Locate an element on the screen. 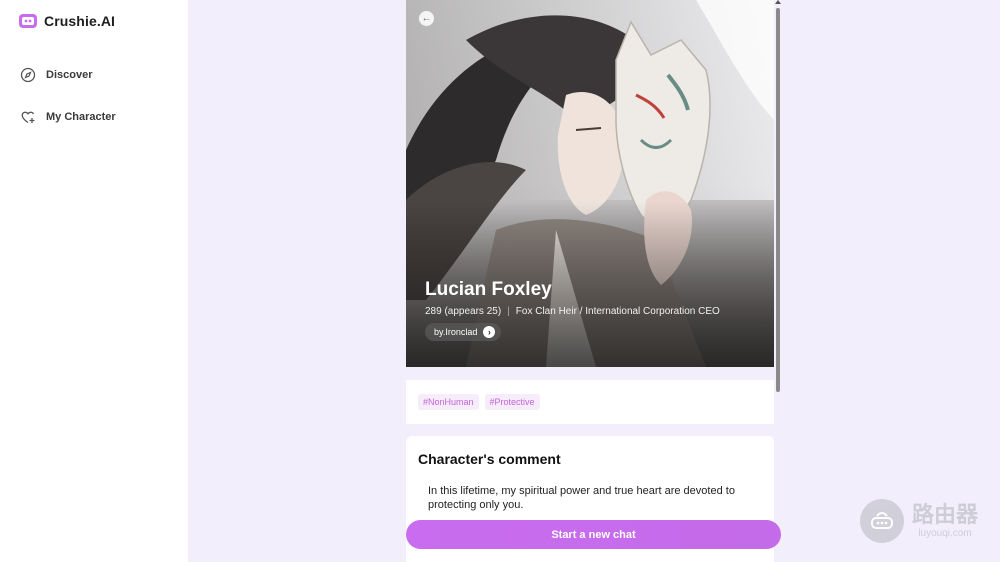 Image resolution: width=1000 pixels, height=562 pixels. sidebar-item-my-character: My Character is located at coordinates (68, 117).